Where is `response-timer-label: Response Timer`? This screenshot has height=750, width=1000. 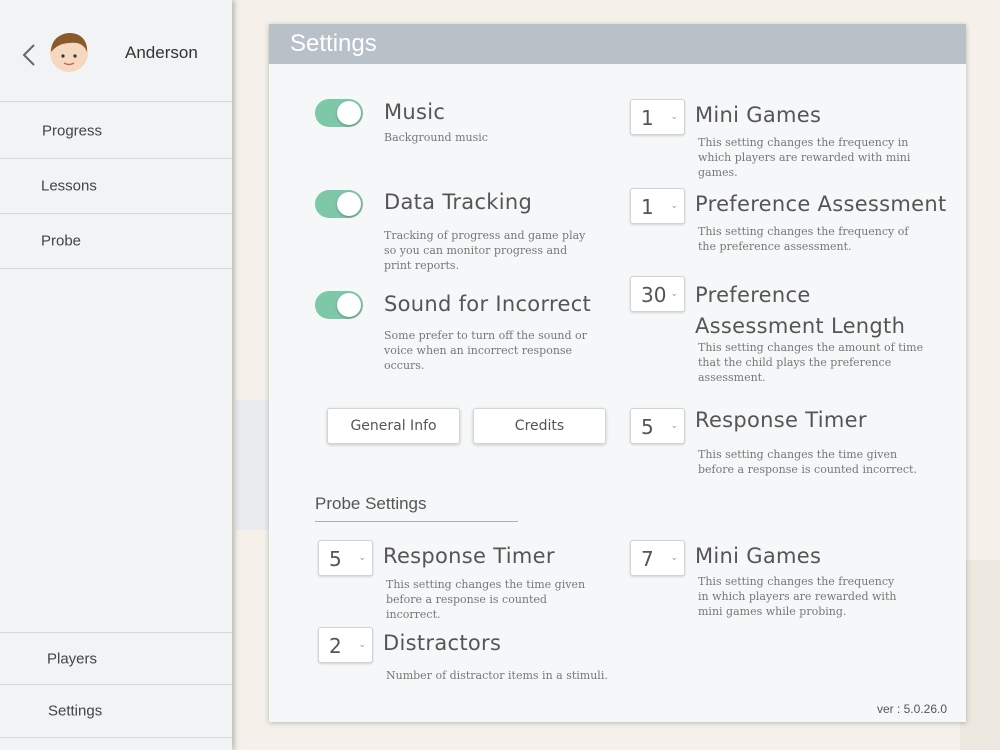
response-timer-label: Response Timer is located at coordinates (781, 420).